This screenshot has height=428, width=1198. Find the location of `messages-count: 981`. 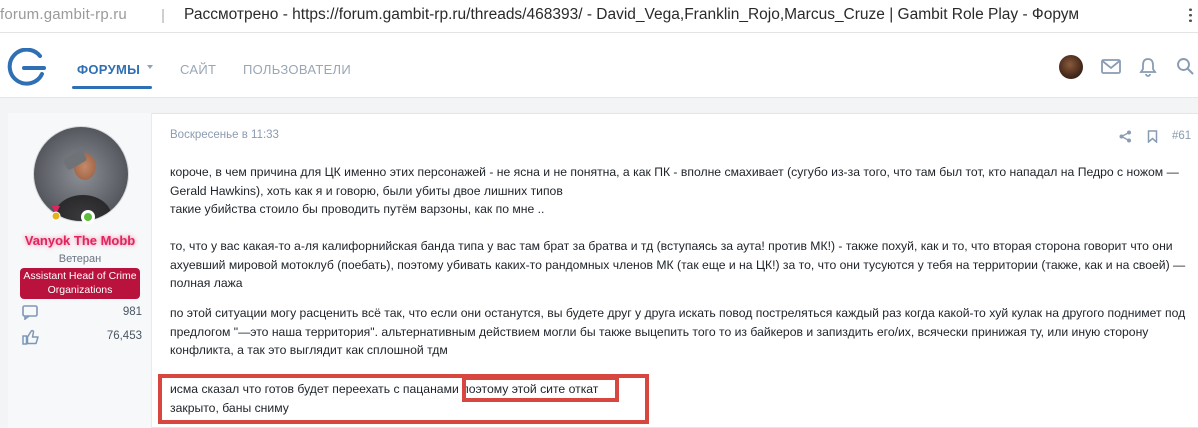

messages-count: 981 is located at coordinates (132, 312).